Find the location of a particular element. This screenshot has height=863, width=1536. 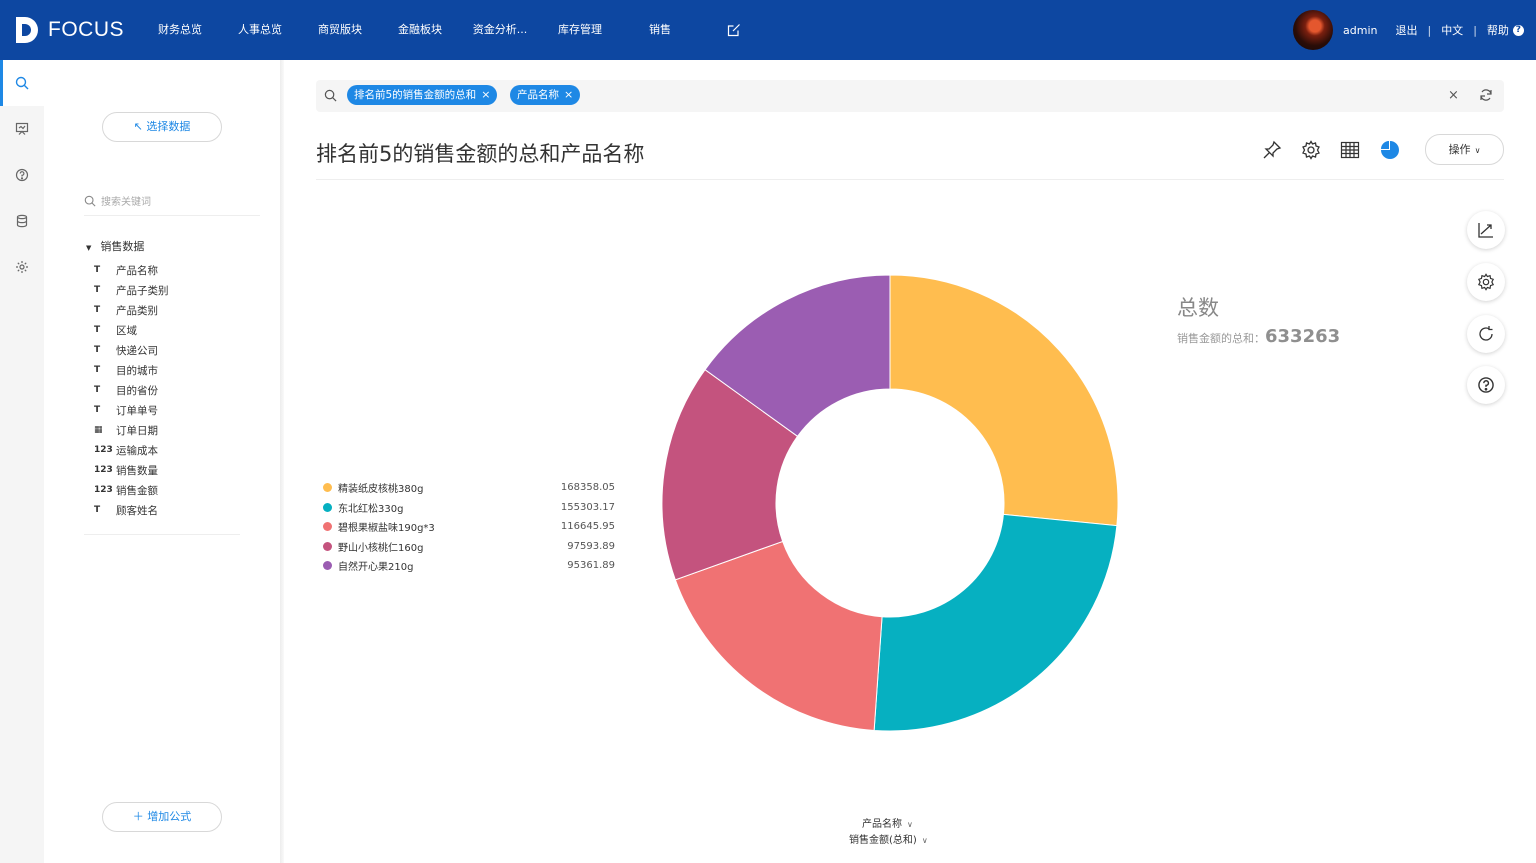

field-label: 目的城市 is located at coordinates (137, 370).